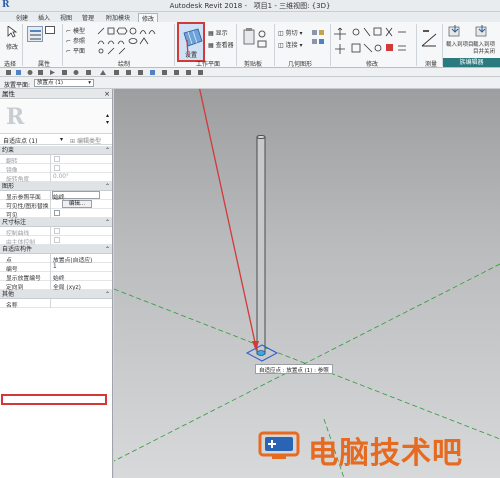 Image resolution: width=500 pixels, height=478 pixels. Describe the element at coordinates (290, 44) in the screenshot. I see `join-button: ◫ 连接 ▾` at that location.